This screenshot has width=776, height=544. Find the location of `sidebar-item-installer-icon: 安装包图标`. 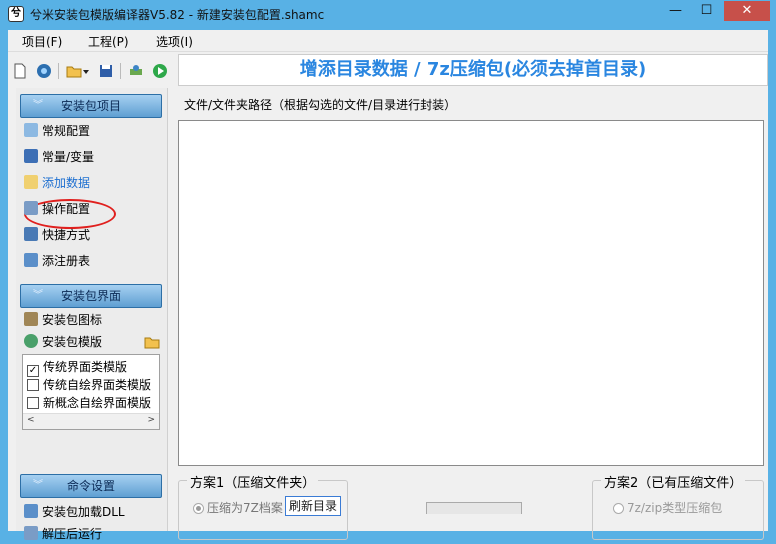

sidebar-item-installer-icon: 安装包图标 is located at coordinates (94, 320).